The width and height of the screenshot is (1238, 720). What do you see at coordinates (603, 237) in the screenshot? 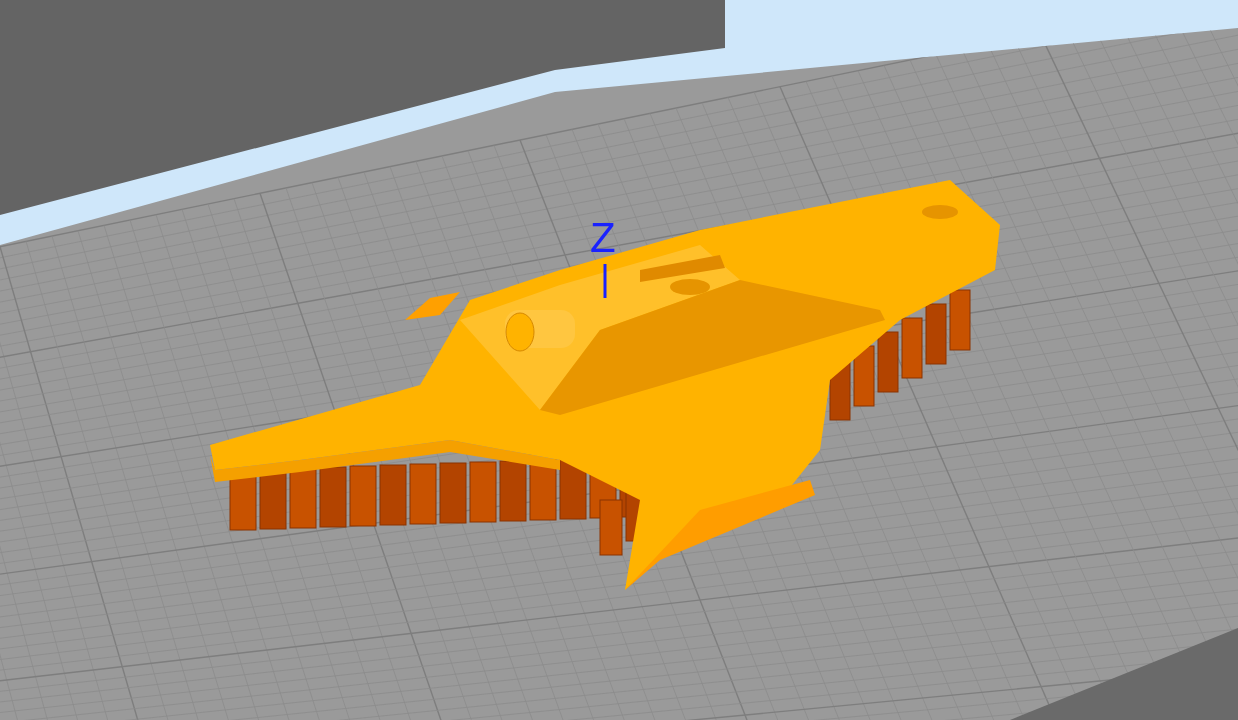
I see `axis-label: Z` at bounding box center [603, 237].